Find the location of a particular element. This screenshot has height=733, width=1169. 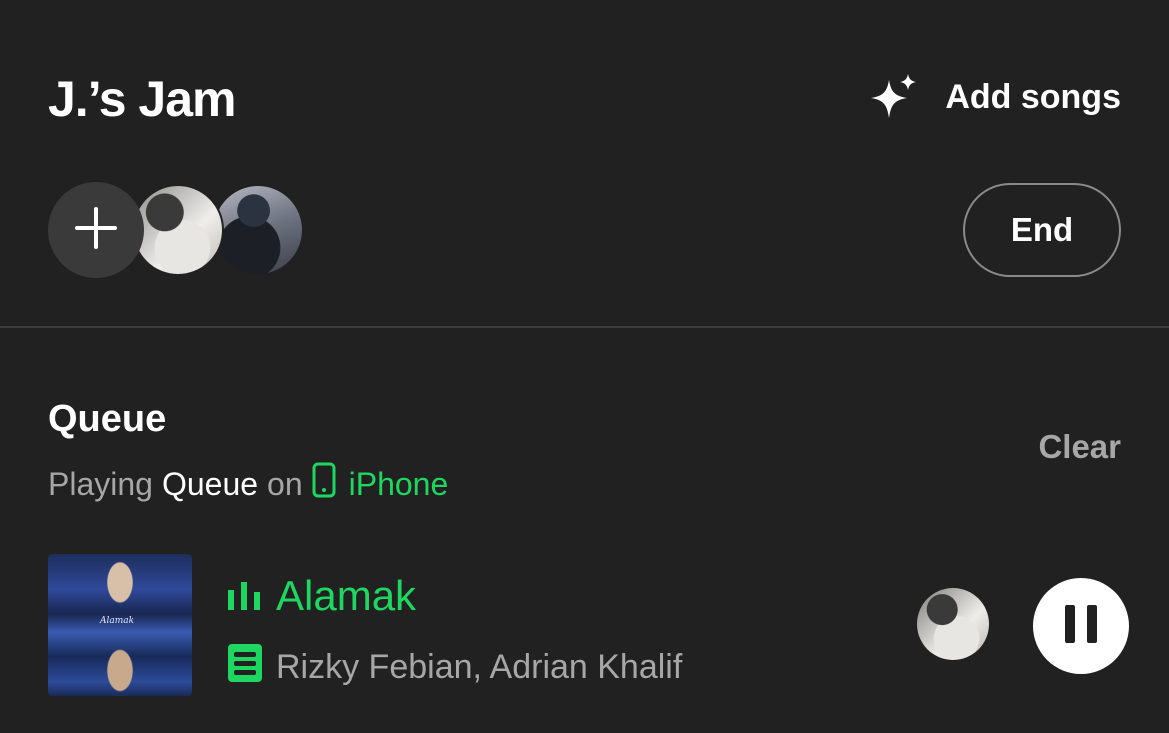

clear-queue-button: Clear is located at coordinates (1079, 447).